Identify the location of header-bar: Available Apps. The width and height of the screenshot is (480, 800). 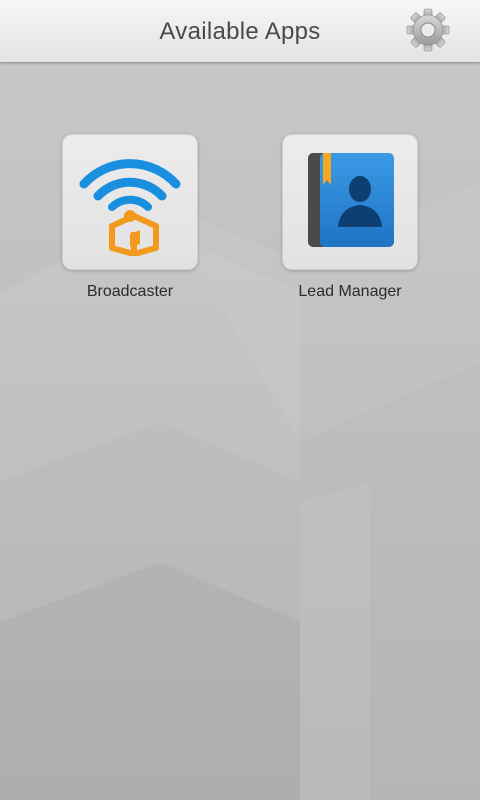
(240, 31).